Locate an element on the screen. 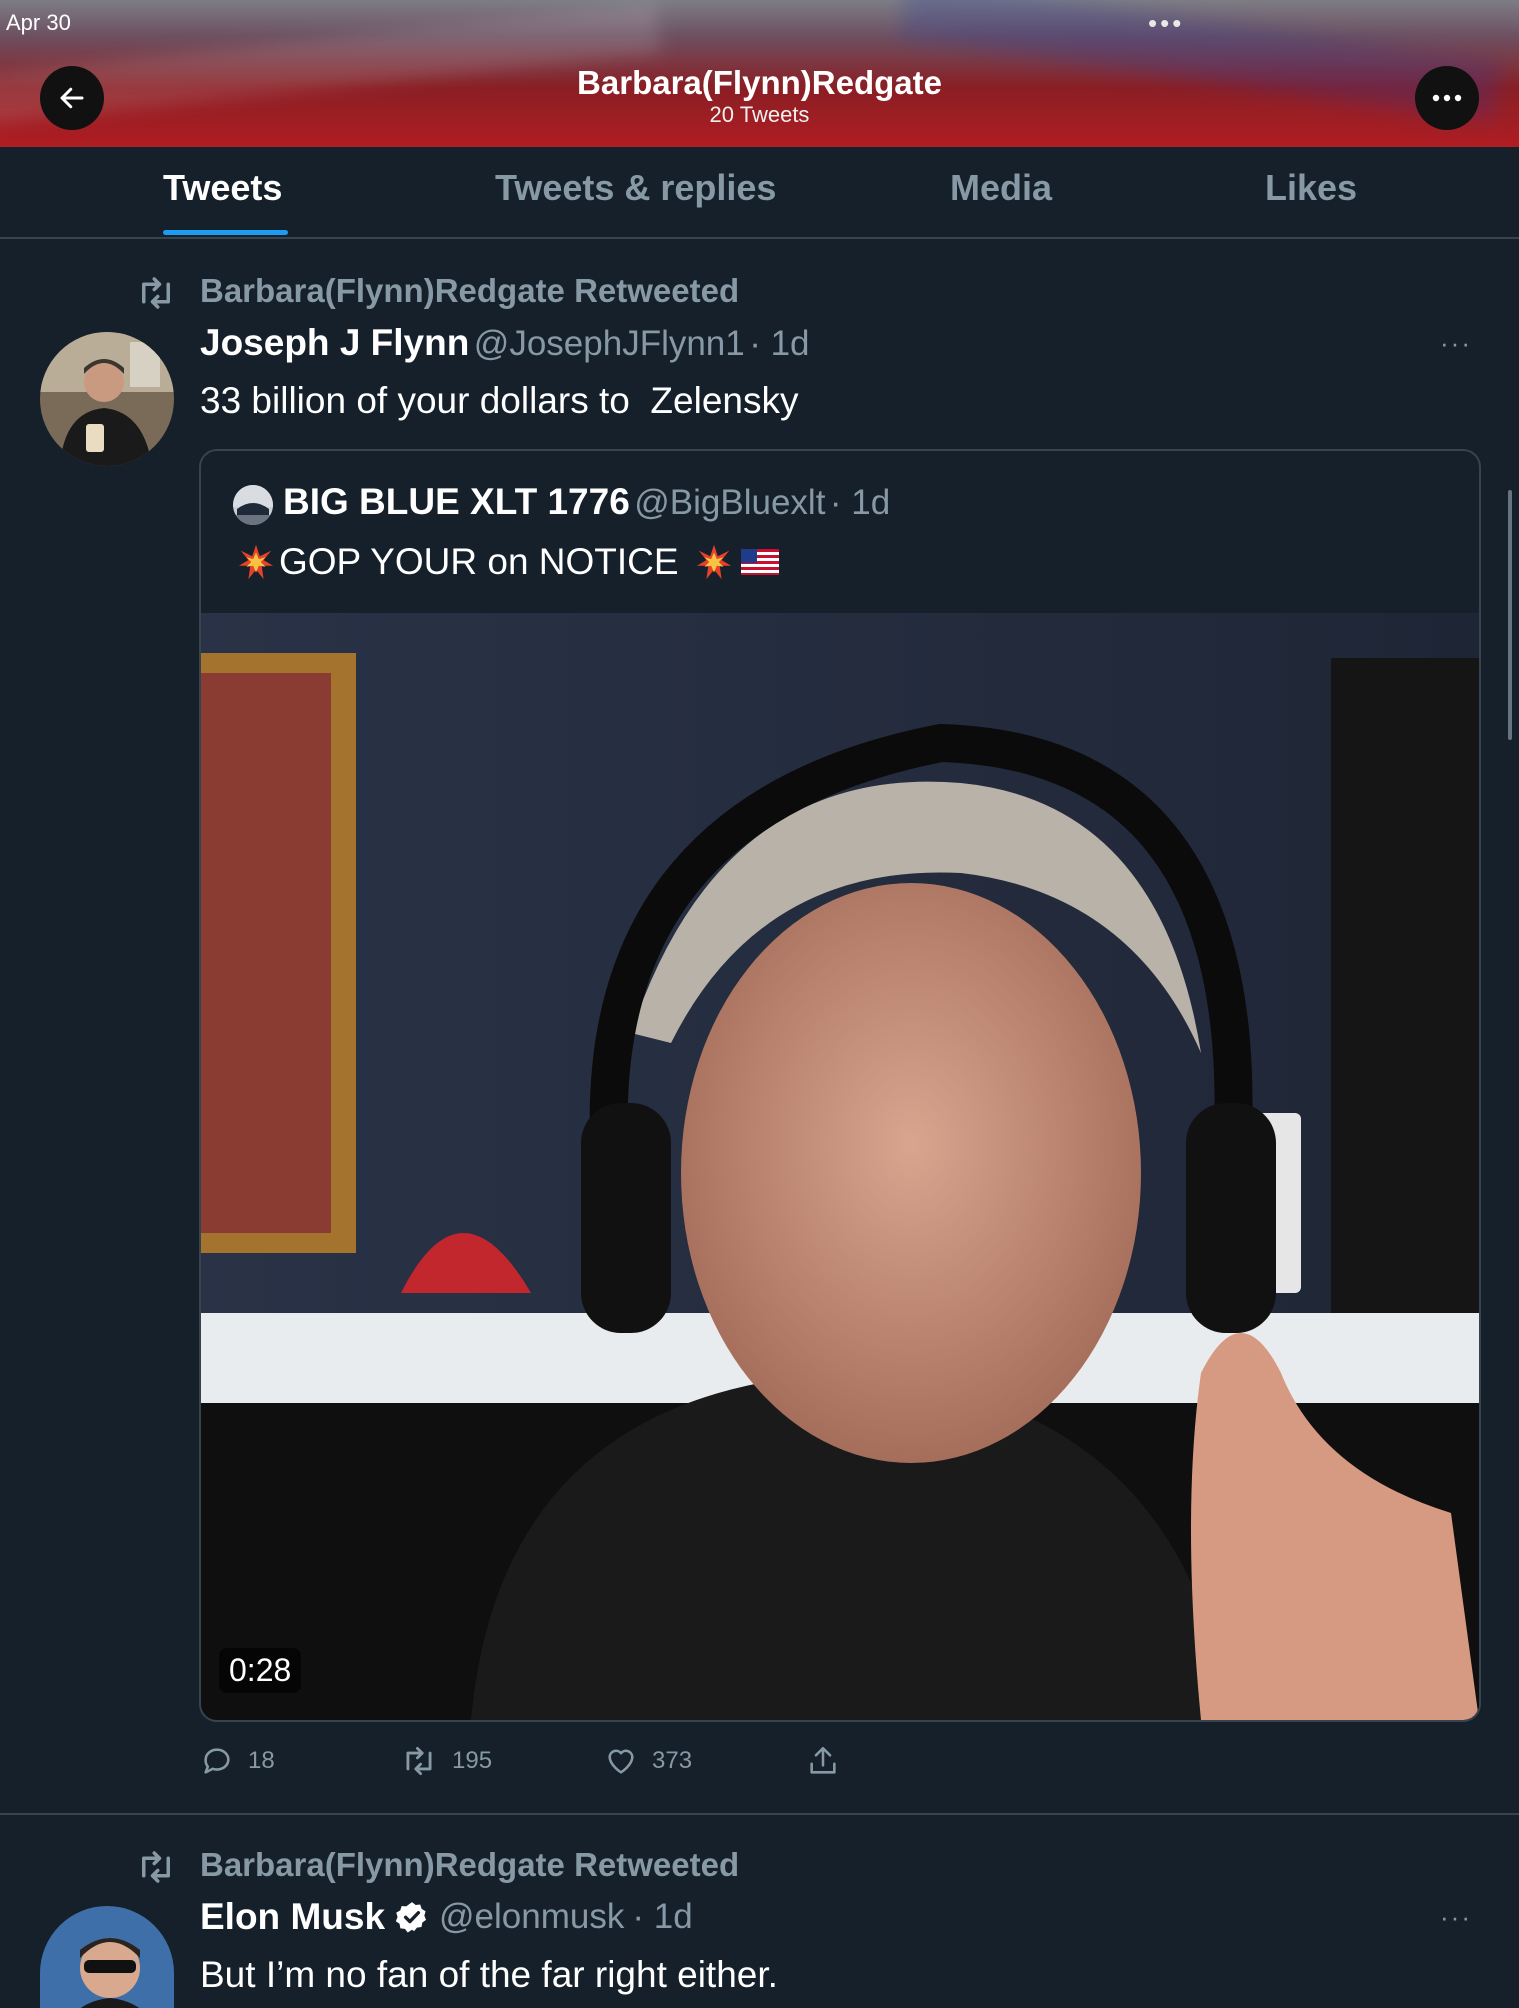  tweet-text: 33 billion of your dollars to Zelensky is located at coordinates (499, 400).